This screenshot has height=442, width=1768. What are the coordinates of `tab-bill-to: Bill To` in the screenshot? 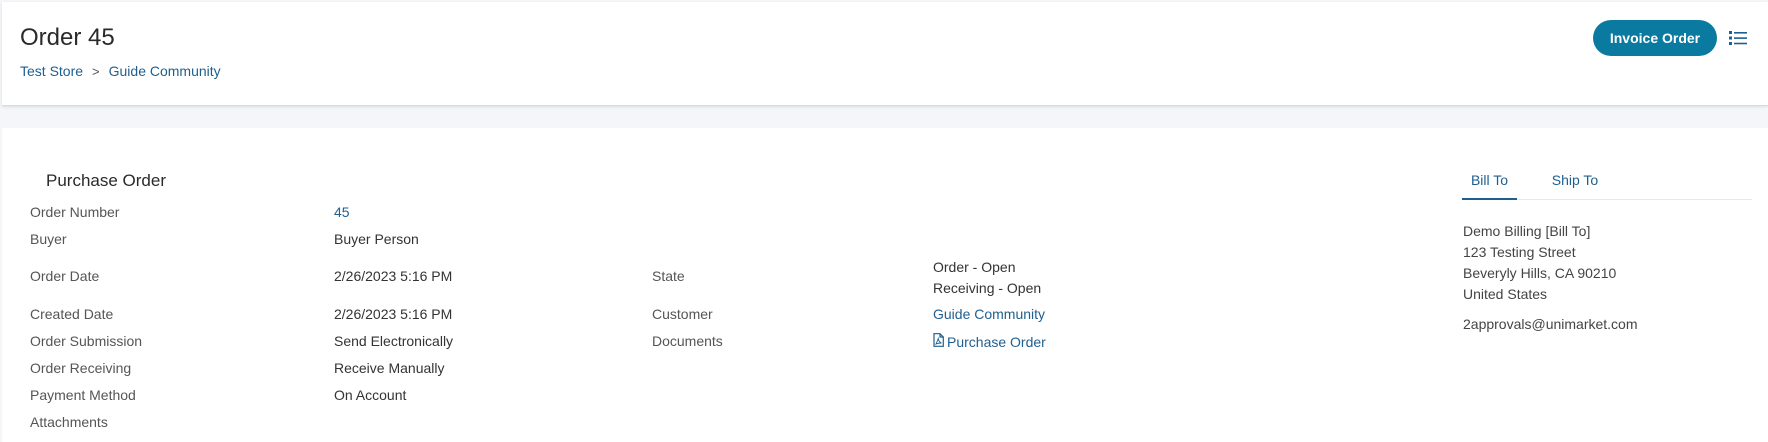 It's located at (1489, 184).